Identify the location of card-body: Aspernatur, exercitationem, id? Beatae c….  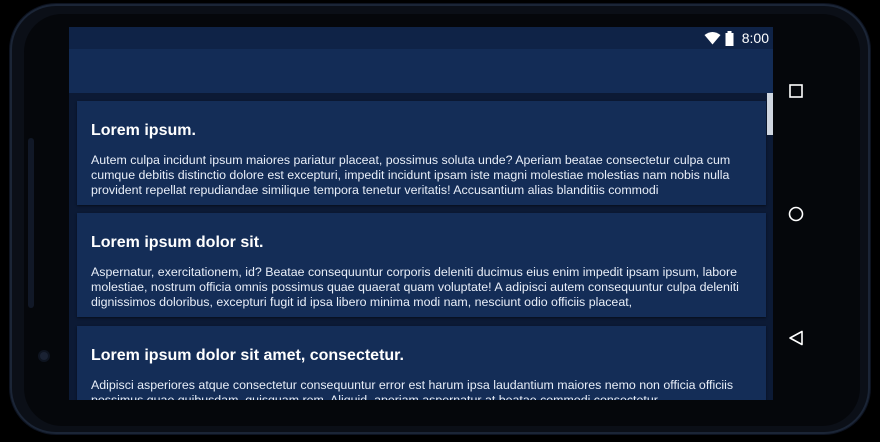
(415, 287).